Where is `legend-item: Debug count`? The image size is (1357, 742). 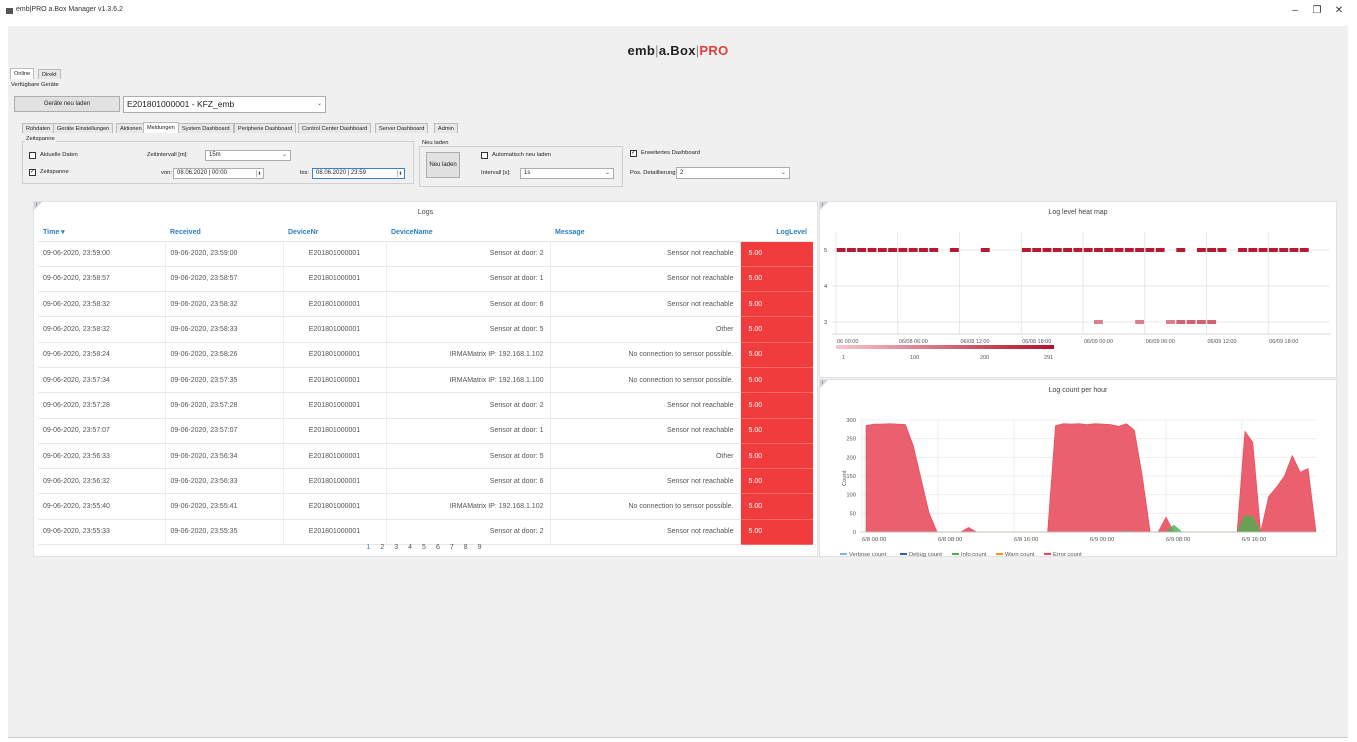
legend-item: Debug count is located at coordinates (925, 555).